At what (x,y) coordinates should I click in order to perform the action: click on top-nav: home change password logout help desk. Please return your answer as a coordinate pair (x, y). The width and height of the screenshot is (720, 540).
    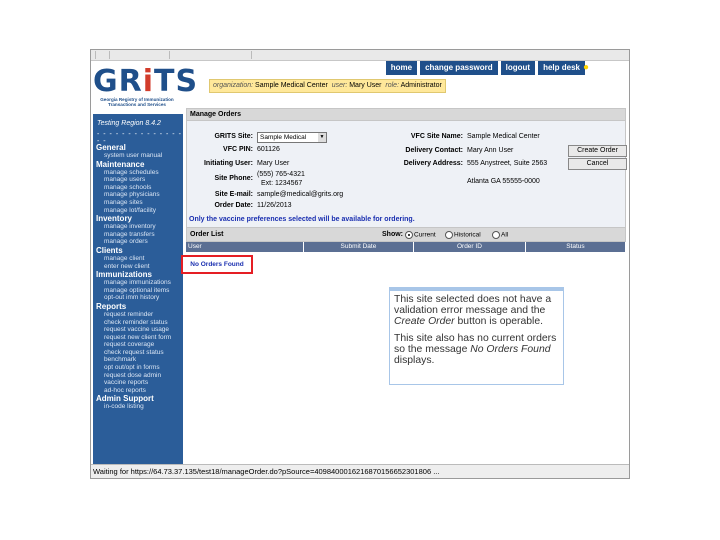
    Looking at the image, I should click on (484, 68).